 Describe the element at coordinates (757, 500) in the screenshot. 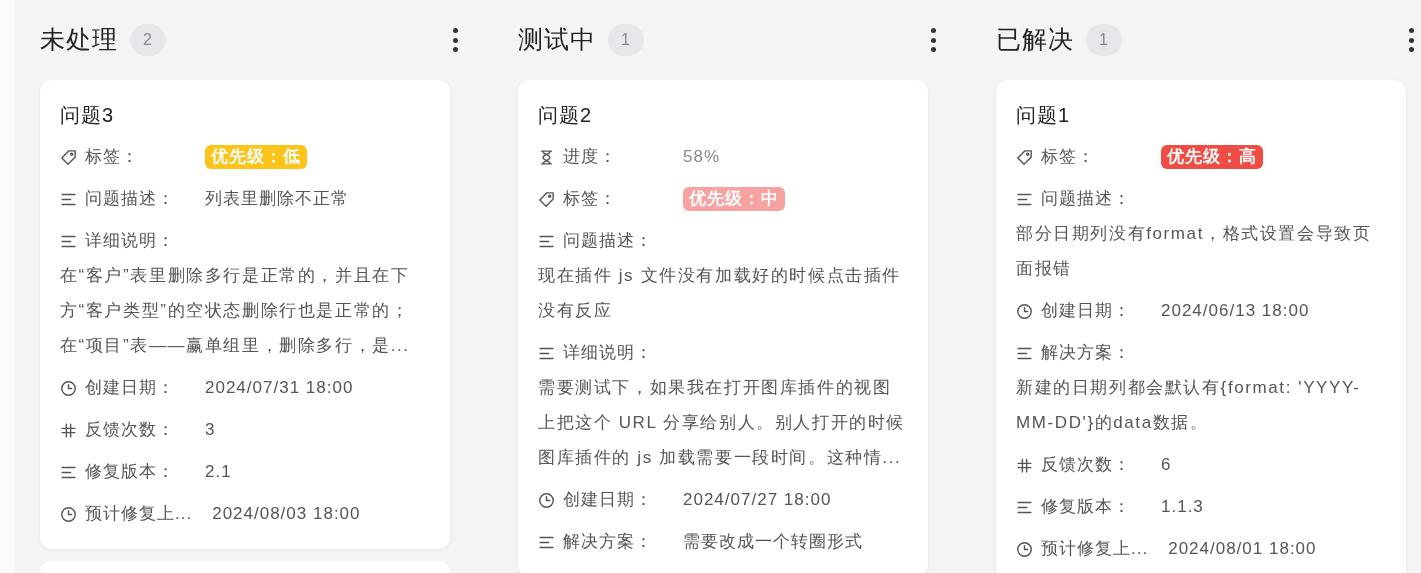

I see `field-value: 2024/07/27 18:00` at that location.